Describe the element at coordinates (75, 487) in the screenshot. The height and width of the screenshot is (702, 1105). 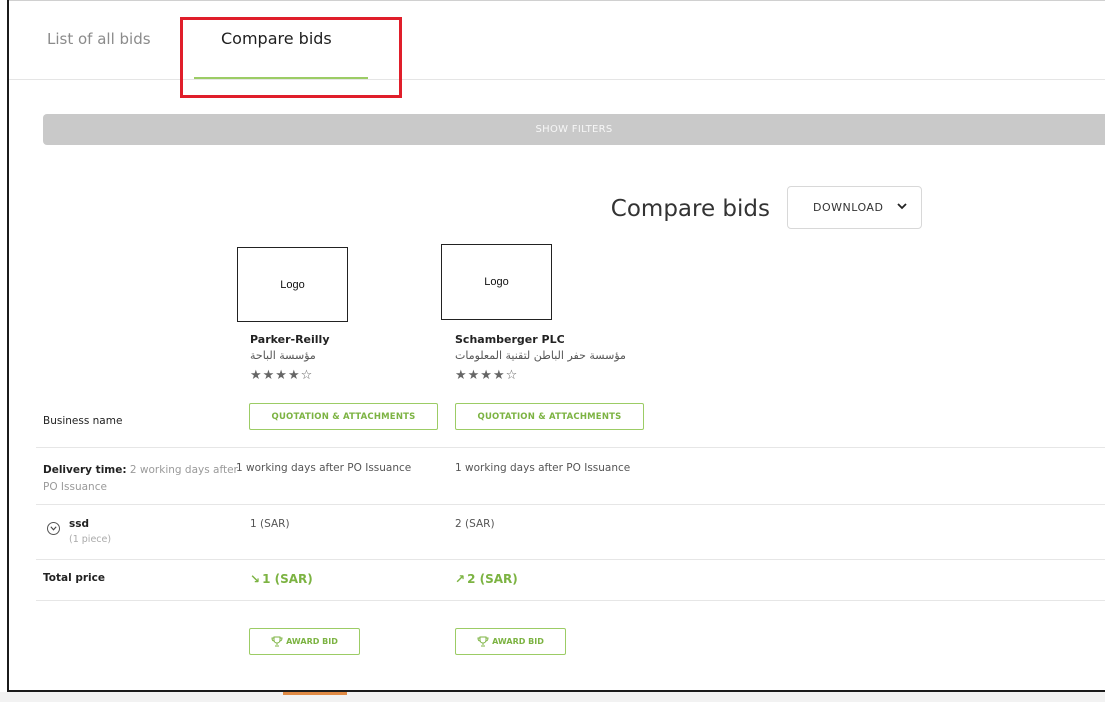
I see `delivery-time-requested-cont: PO Issuance` at that location.